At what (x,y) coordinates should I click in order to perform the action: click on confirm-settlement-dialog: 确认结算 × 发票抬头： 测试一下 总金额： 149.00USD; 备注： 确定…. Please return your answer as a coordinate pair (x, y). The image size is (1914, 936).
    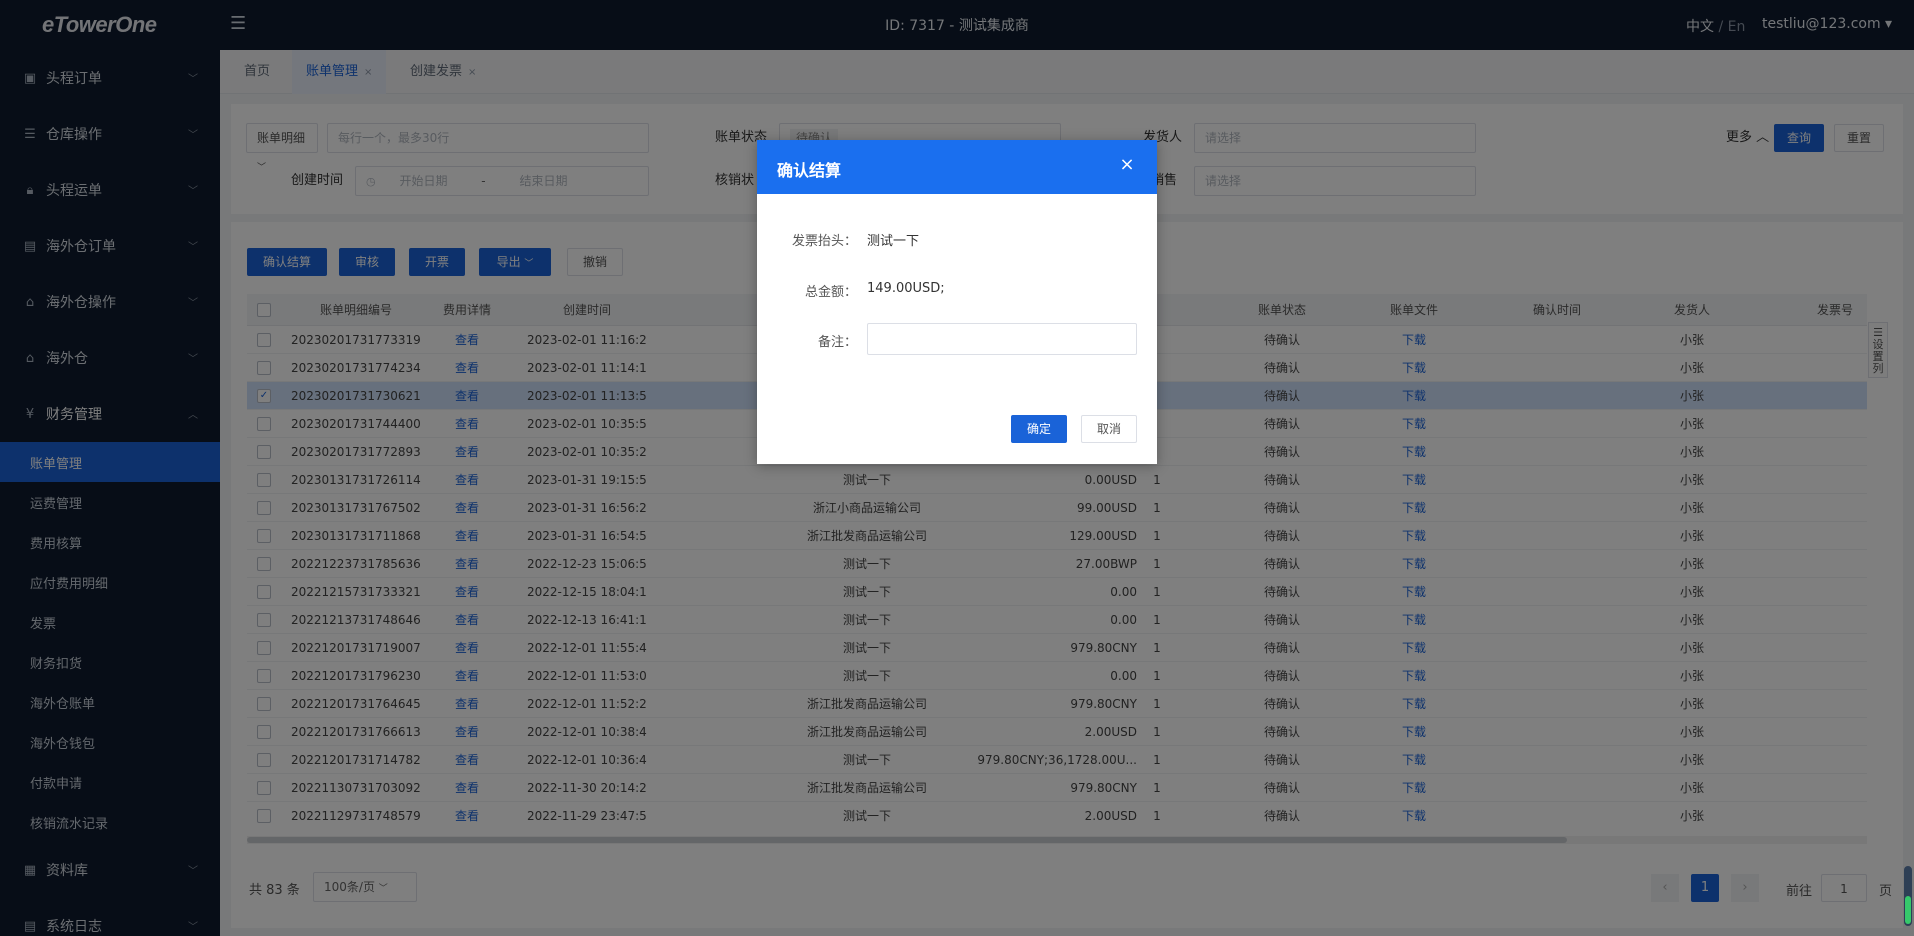
    Looking at the image, I should click on (957, 302).